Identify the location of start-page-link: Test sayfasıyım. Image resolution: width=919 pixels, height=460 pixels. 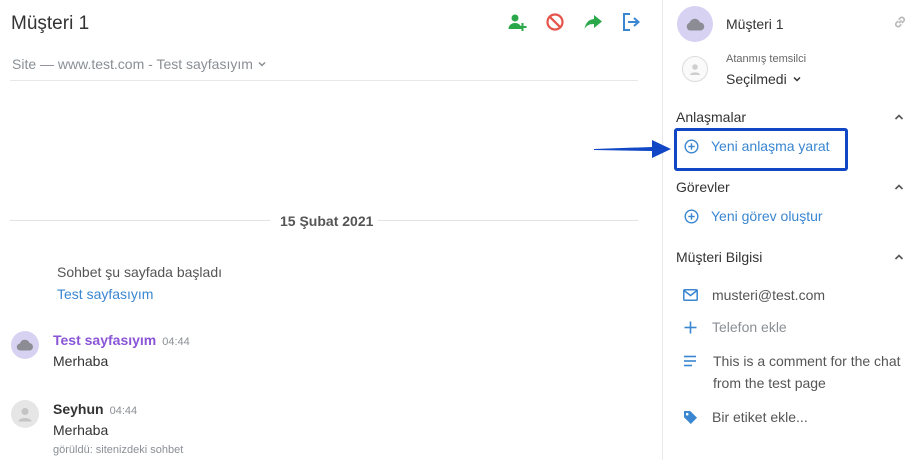
(105, 294).